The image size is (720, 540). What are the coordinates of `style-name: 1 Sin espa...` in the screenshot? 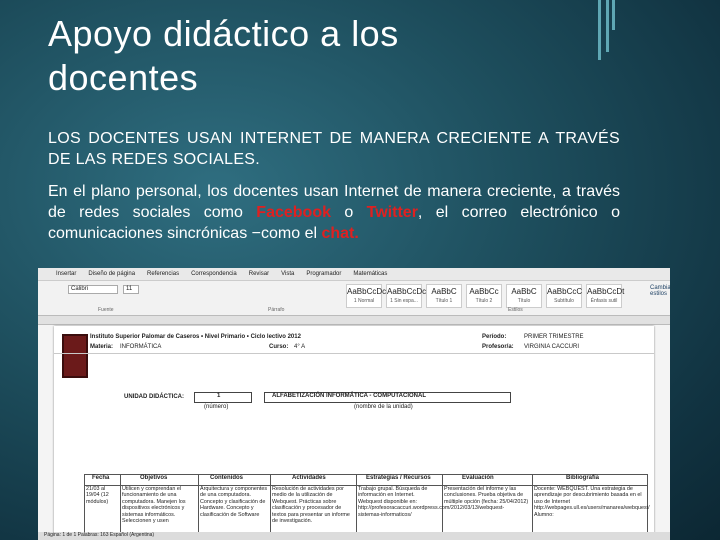 It's located at (404, 301).